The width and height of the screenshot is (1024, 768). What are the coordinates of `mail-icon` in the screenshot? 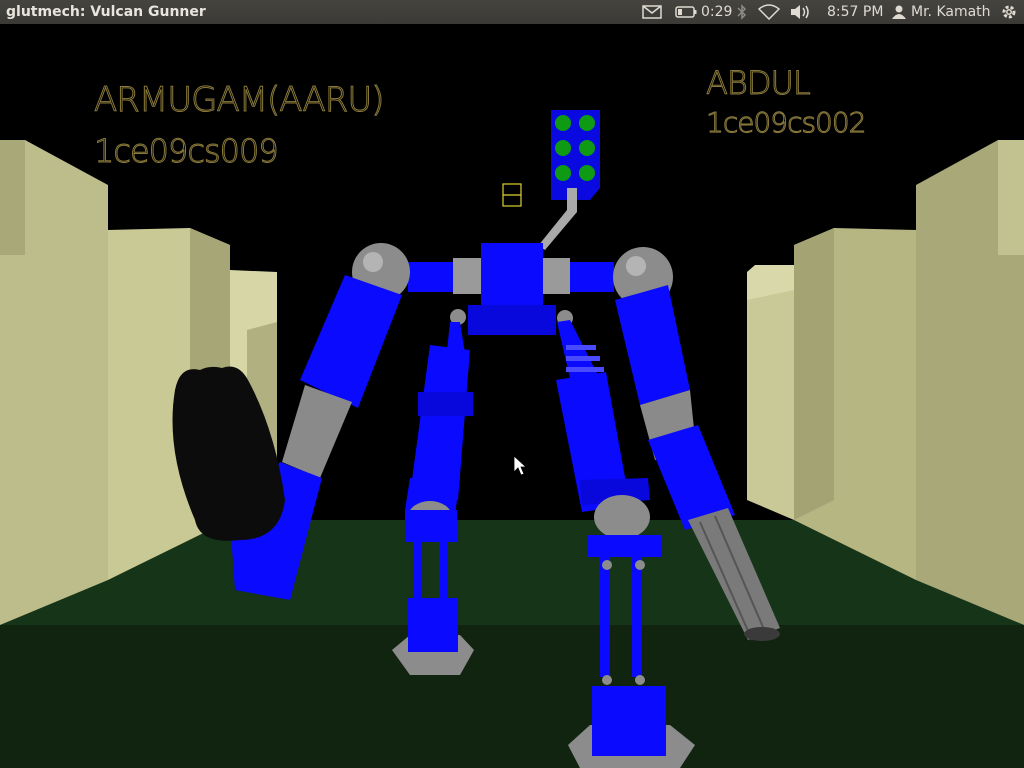 It's located at (652, 12).